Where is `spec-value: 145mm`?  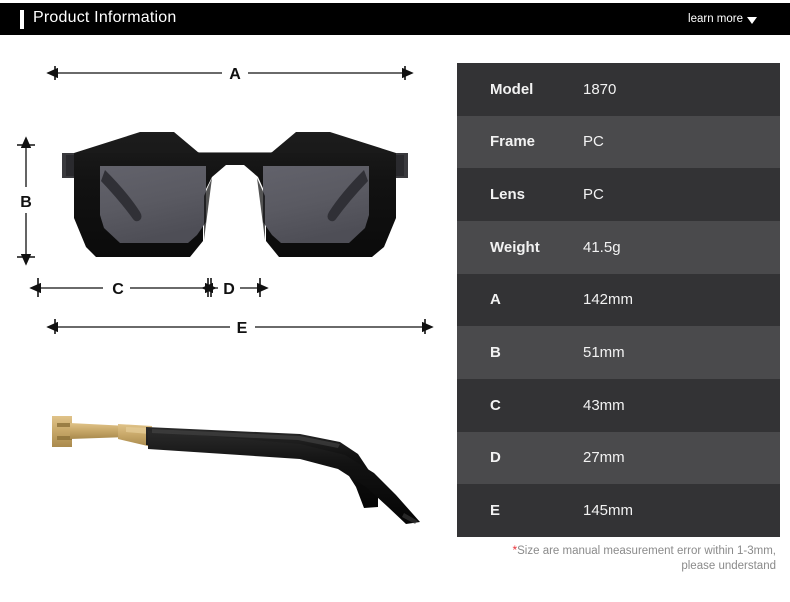 spec-value: 145mm is located at coordinates (608, 511).